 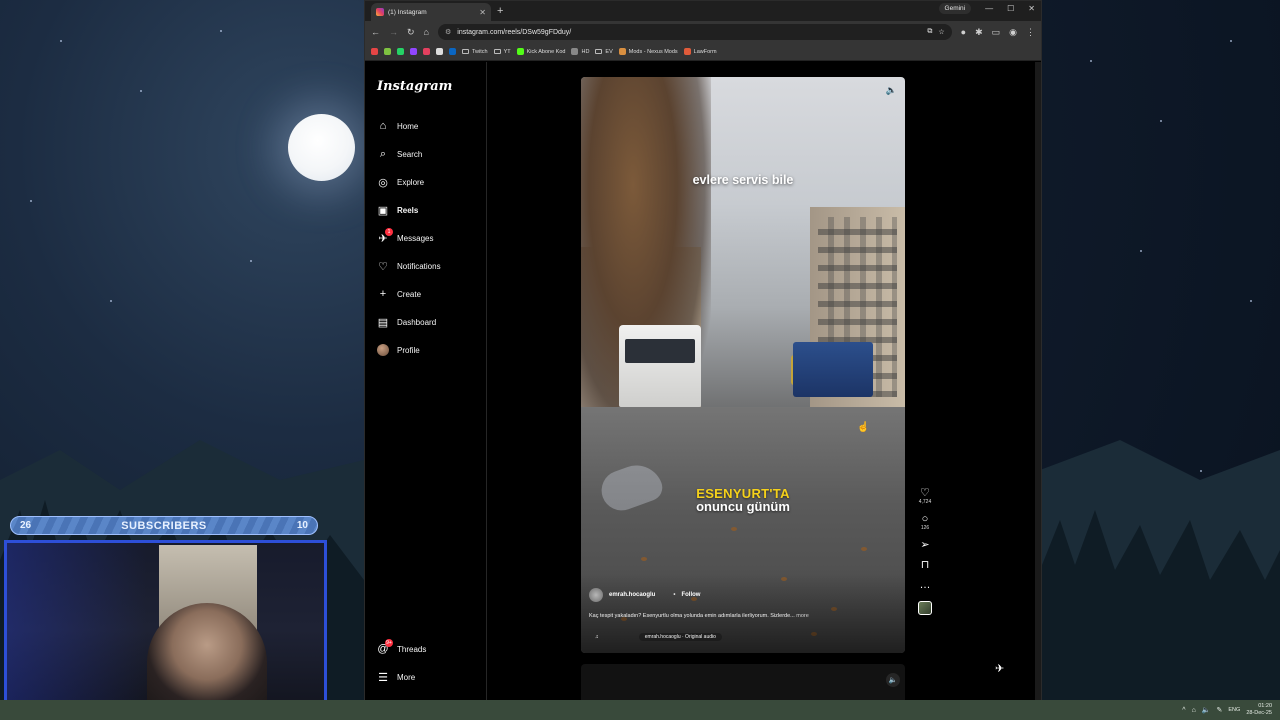 I want to click on sidepanel-icon: ▭, so click(x=996, y=32).